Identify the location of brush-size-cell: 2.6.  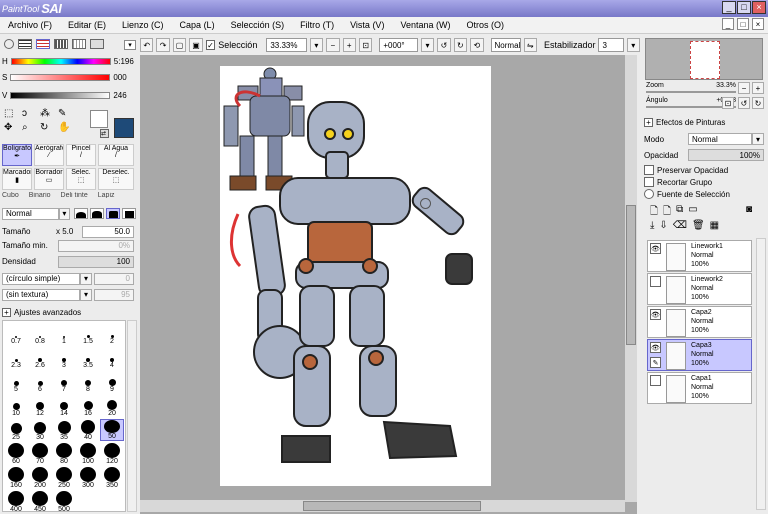
(40, 358).